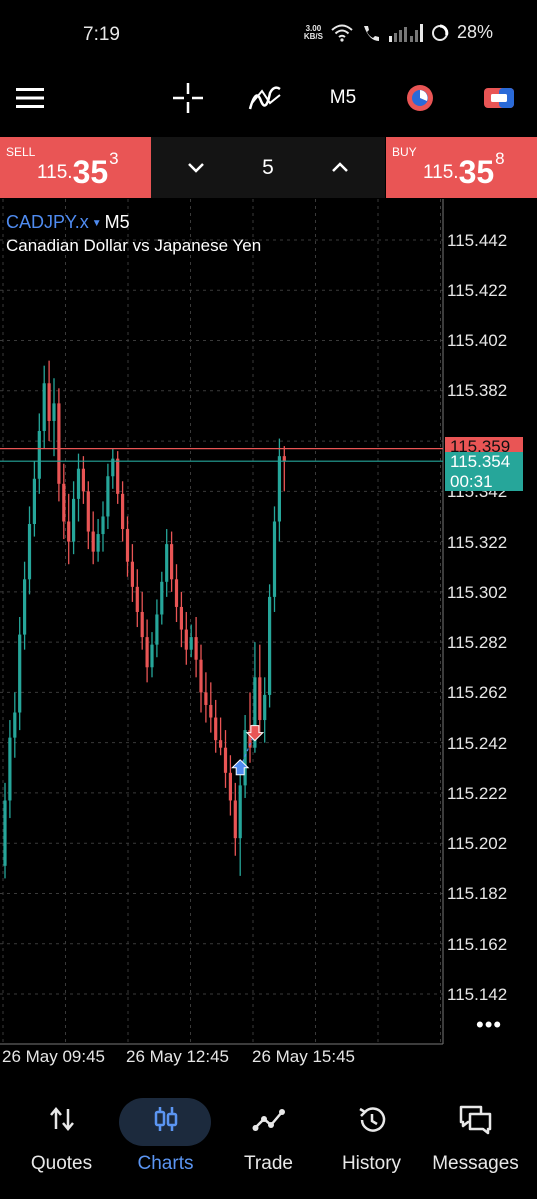  What do you see at coordinates (178, 1056) in the screenshot?
I see `x-axis-label: 26 May 12:45` at bounding box center [178, 1056].